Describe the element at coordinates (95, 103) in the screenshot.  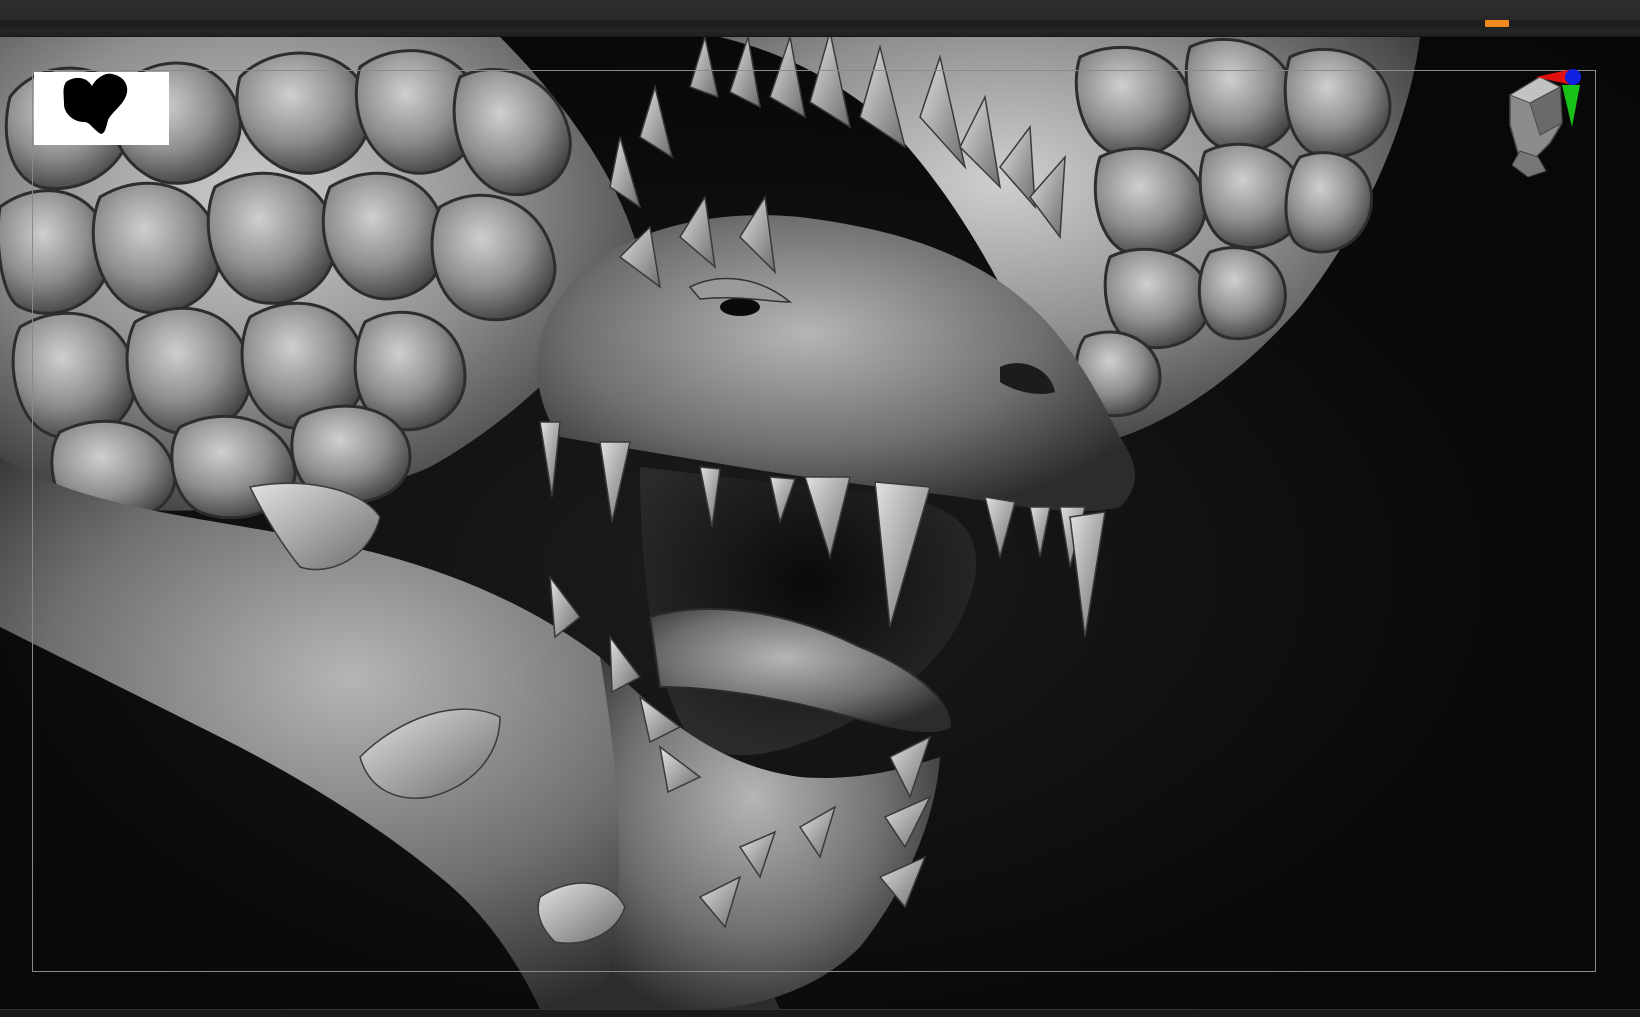
I see `silhouette-icon` at that location.